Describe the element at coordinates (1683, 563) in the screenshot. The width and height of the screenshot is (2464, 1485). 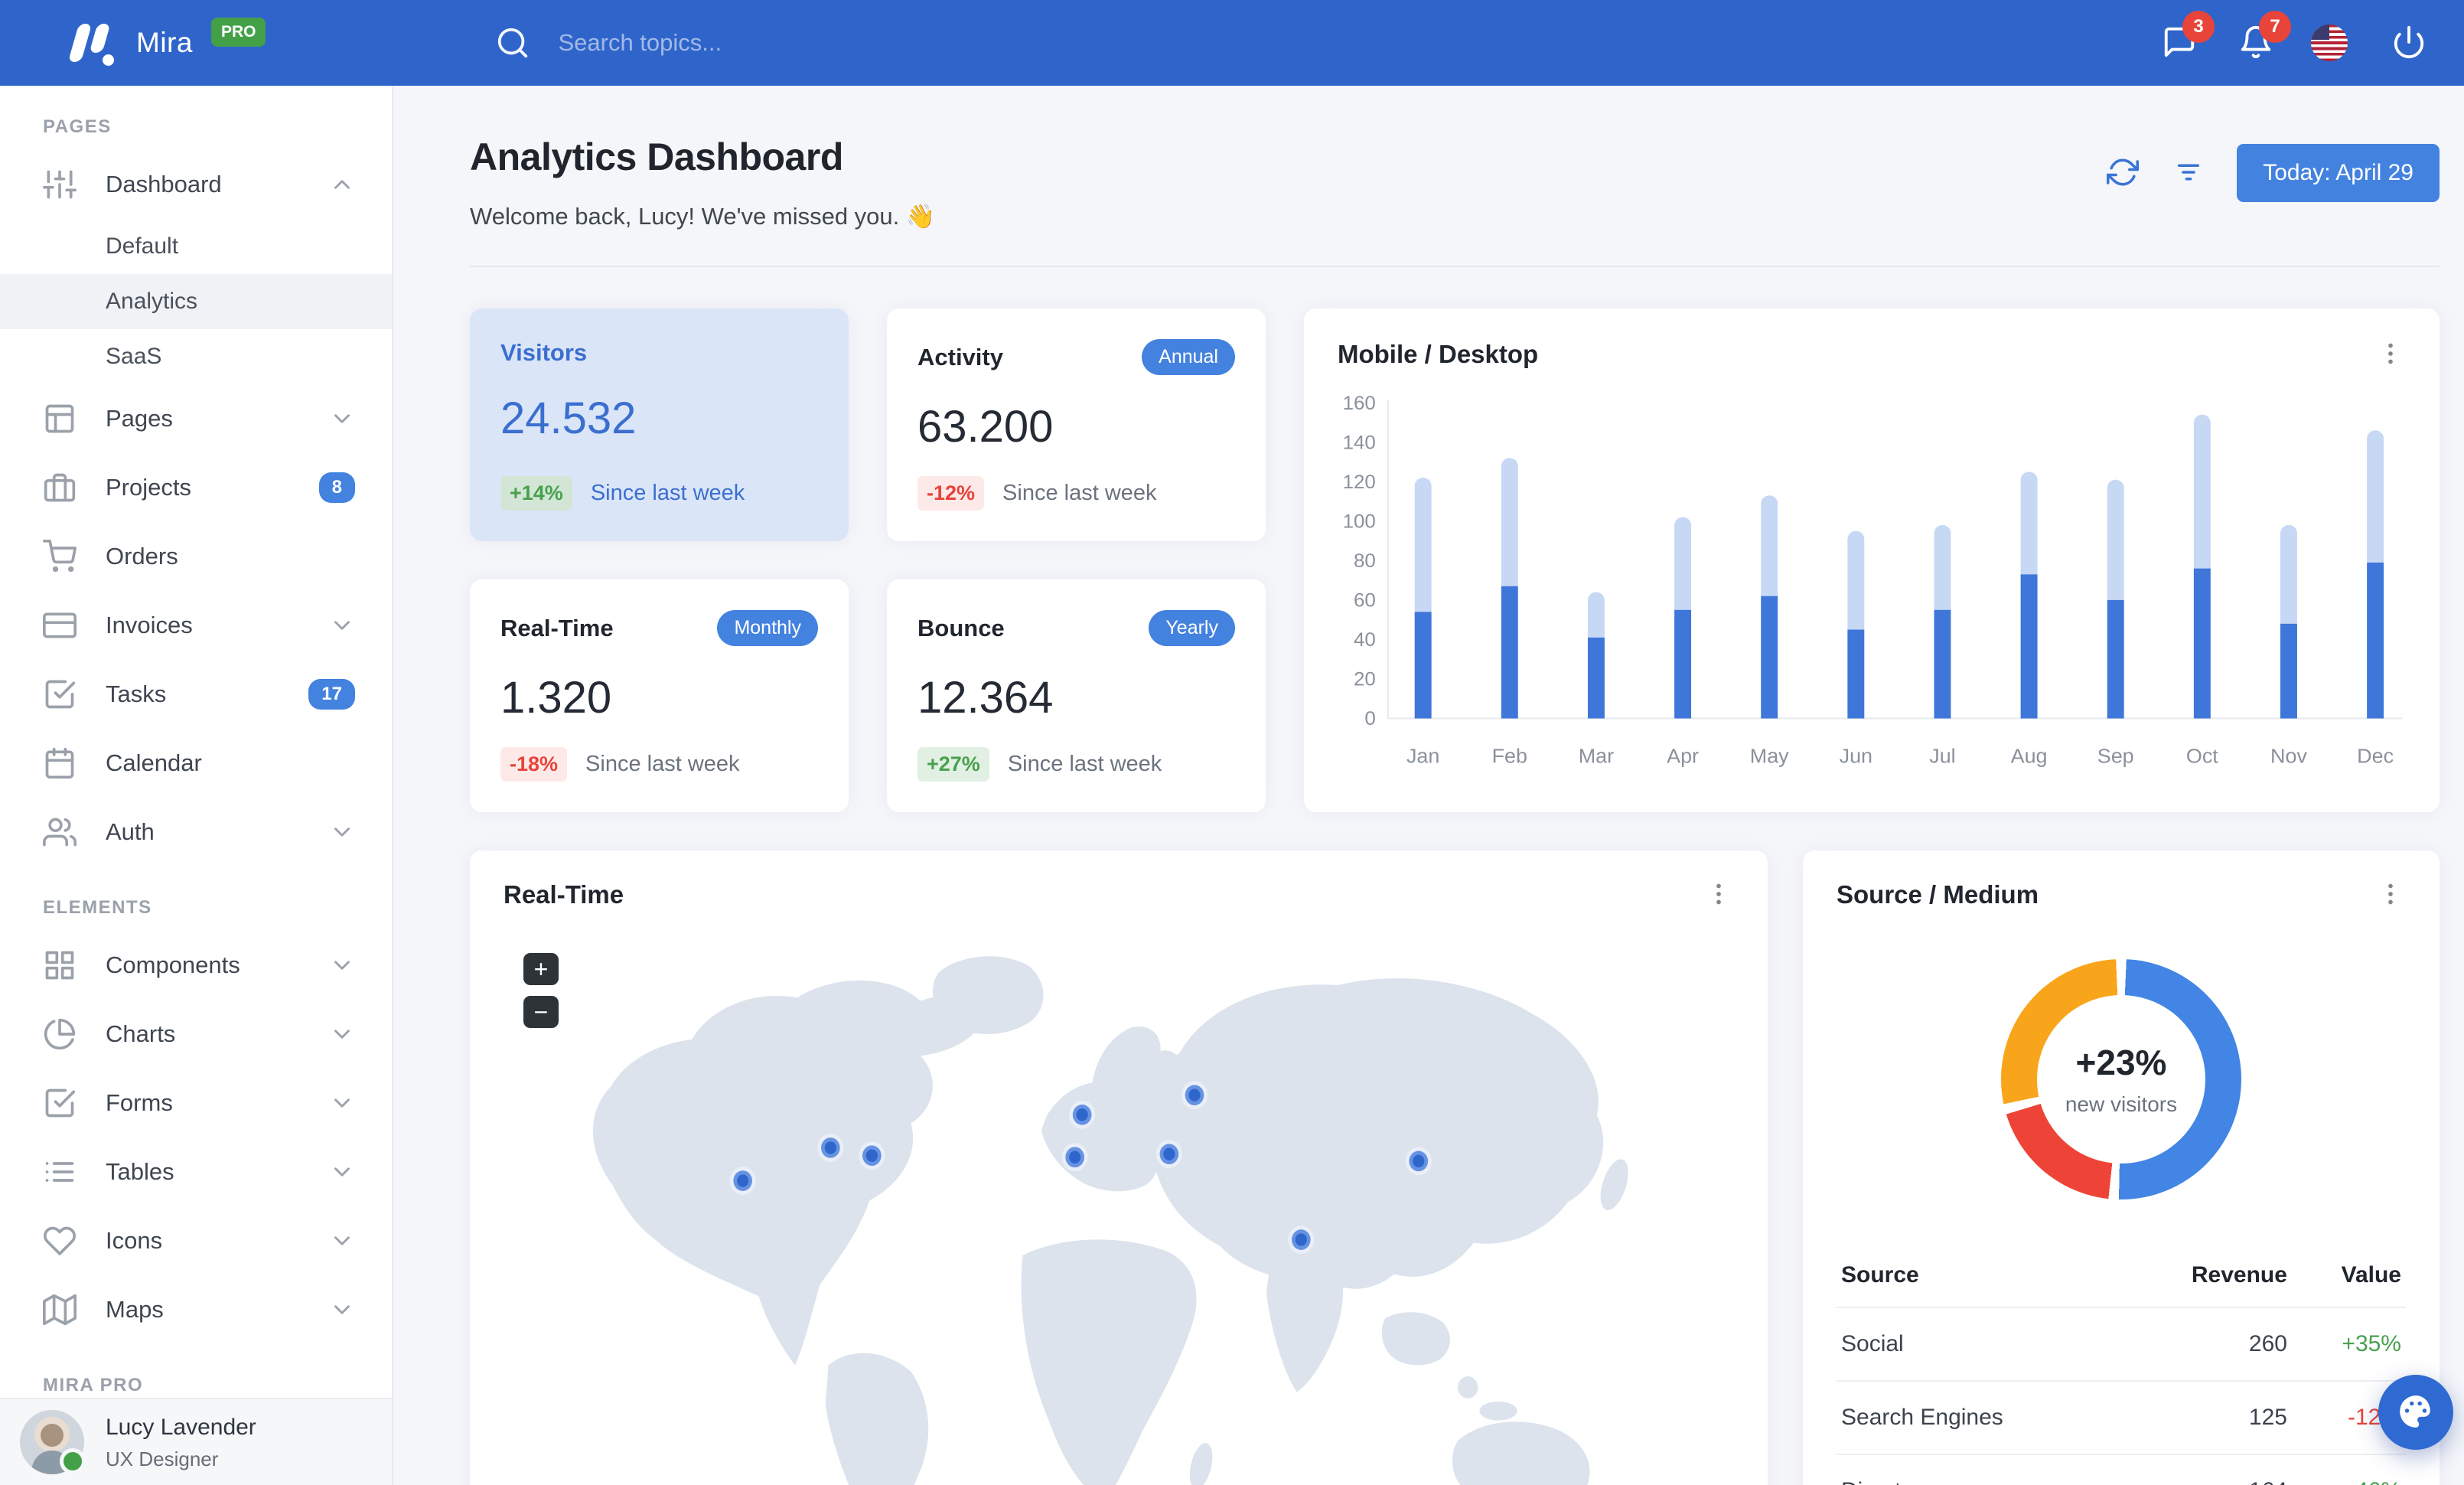
I see `bar-desktop-apr` at that location.